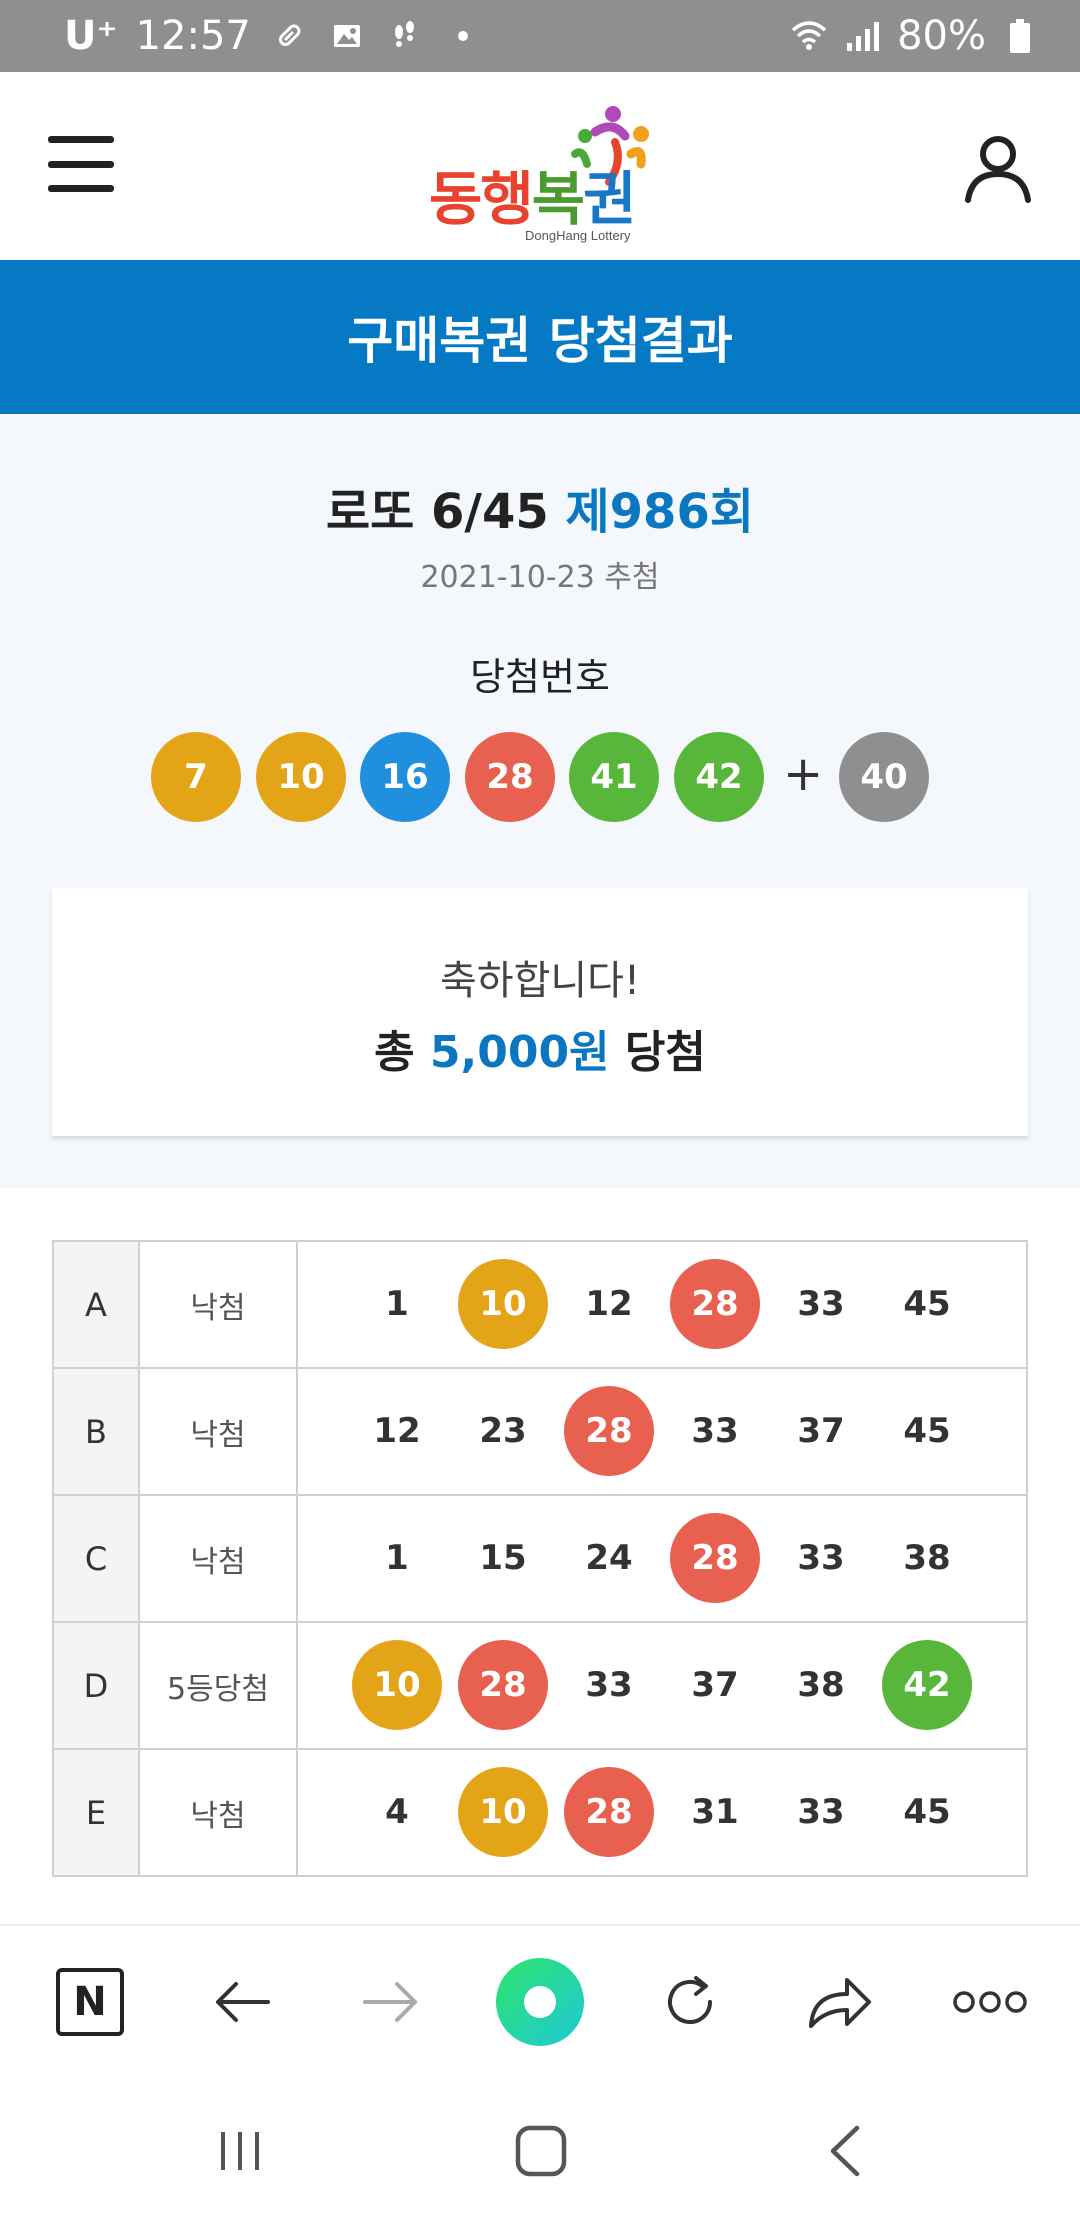 Image resolution: width=1080 pixels, height=2220 pixels. Describe the element at coordinates (578, 235) in the screenshot. I see `logo-subtitle: DongHang Lottery` at that location.